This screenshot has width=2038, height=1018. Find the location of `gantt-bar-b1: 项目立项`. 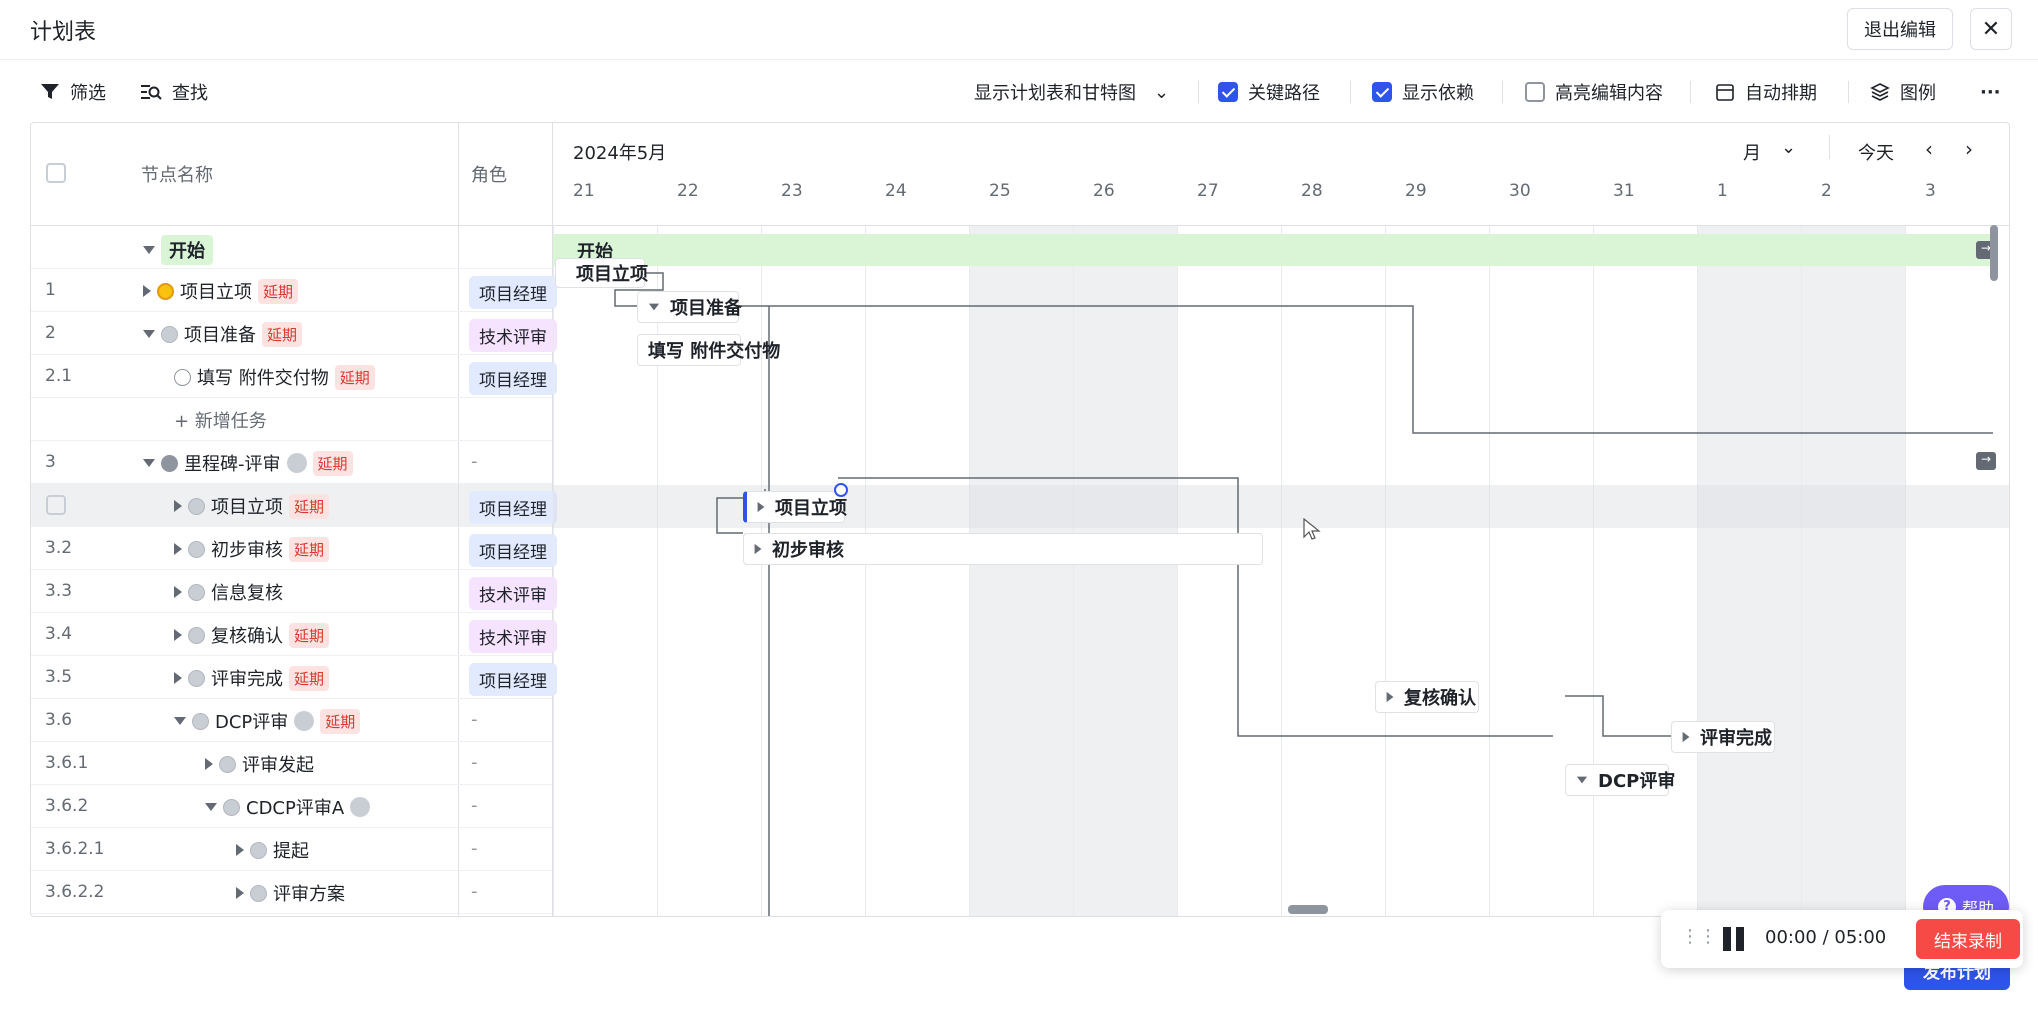

gantt-bar-b1: 项目立项 is located at coordinates (601, 273).